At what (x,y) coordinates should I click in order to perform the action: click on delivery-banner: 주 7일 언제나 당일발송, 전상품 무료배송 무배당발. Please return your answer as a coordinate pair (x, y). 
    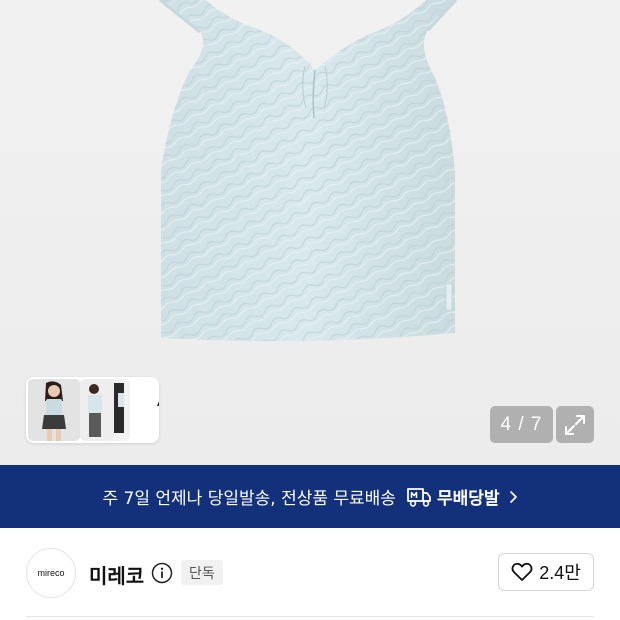
    Looking at the image, I should click on (310, 496).